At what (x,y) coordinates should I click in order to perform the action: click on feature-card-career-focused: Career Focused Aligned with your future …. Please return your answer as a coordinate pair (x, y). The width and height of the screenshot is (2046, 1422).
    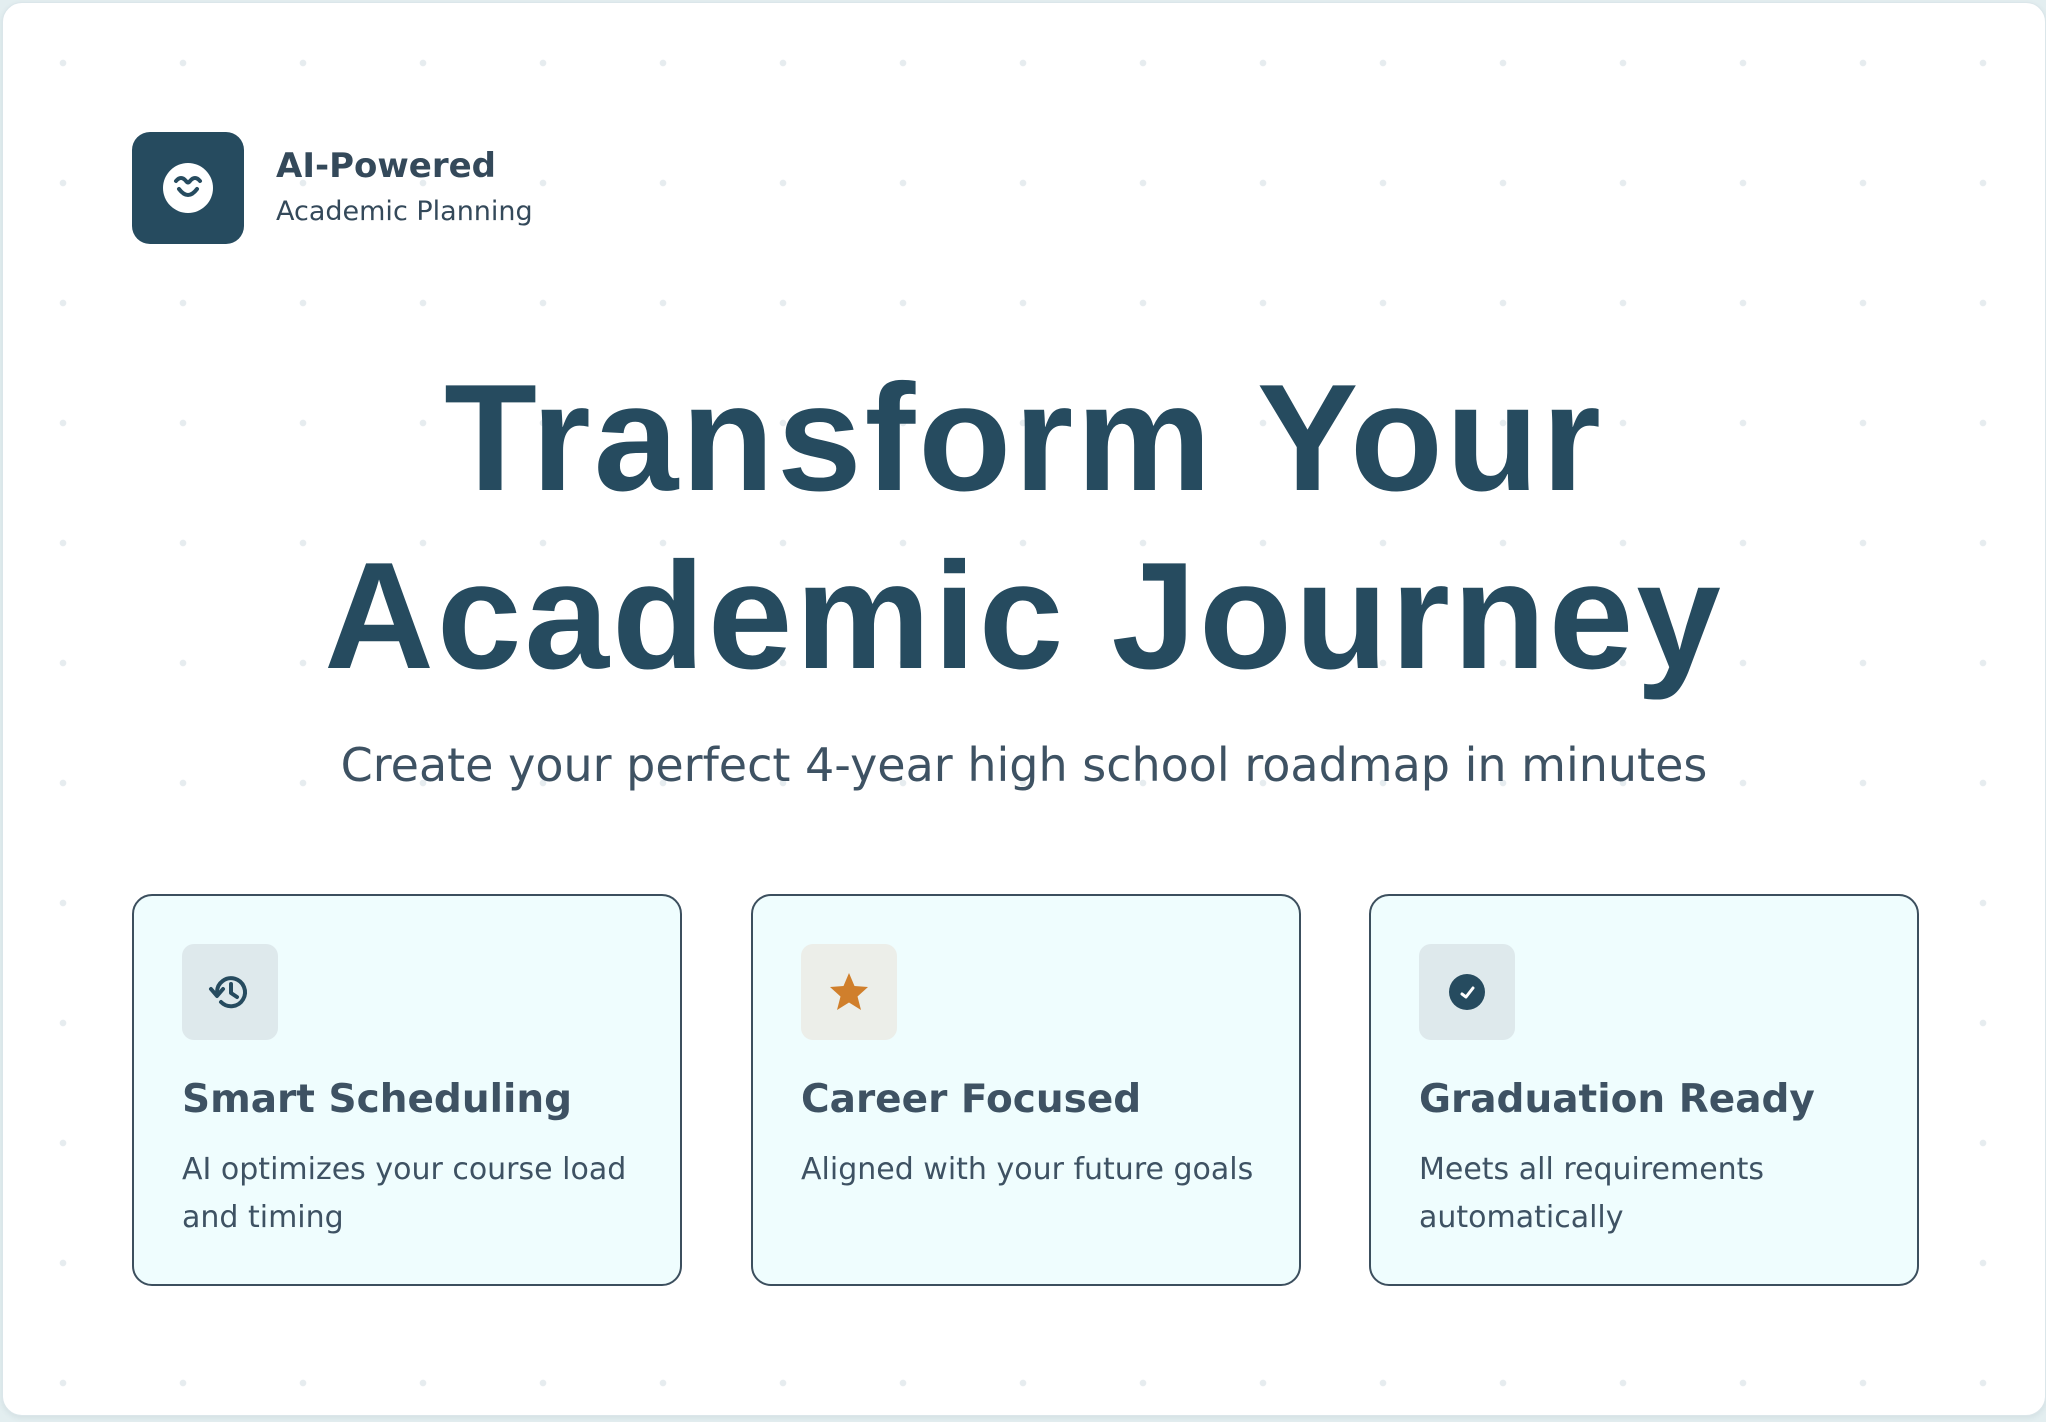
    Looking at the image, I should click on (1026, 1090).